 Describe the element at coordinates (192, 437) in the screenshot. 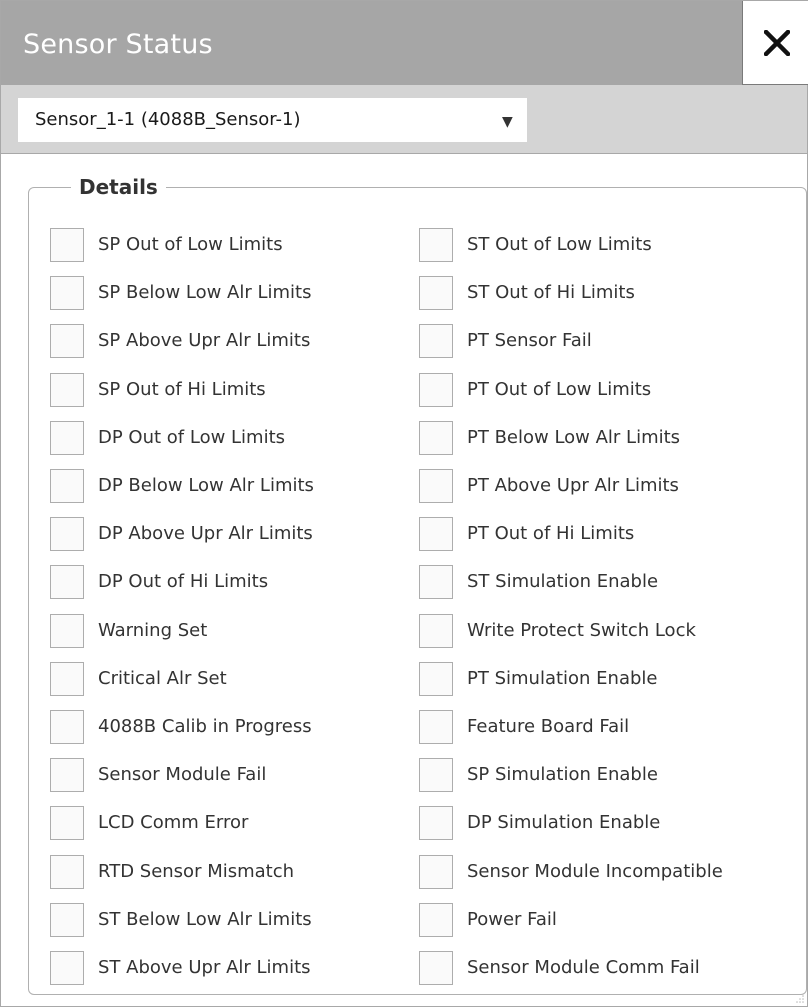

I see `checkbox-label: DP Out of Low Limits` at that location.